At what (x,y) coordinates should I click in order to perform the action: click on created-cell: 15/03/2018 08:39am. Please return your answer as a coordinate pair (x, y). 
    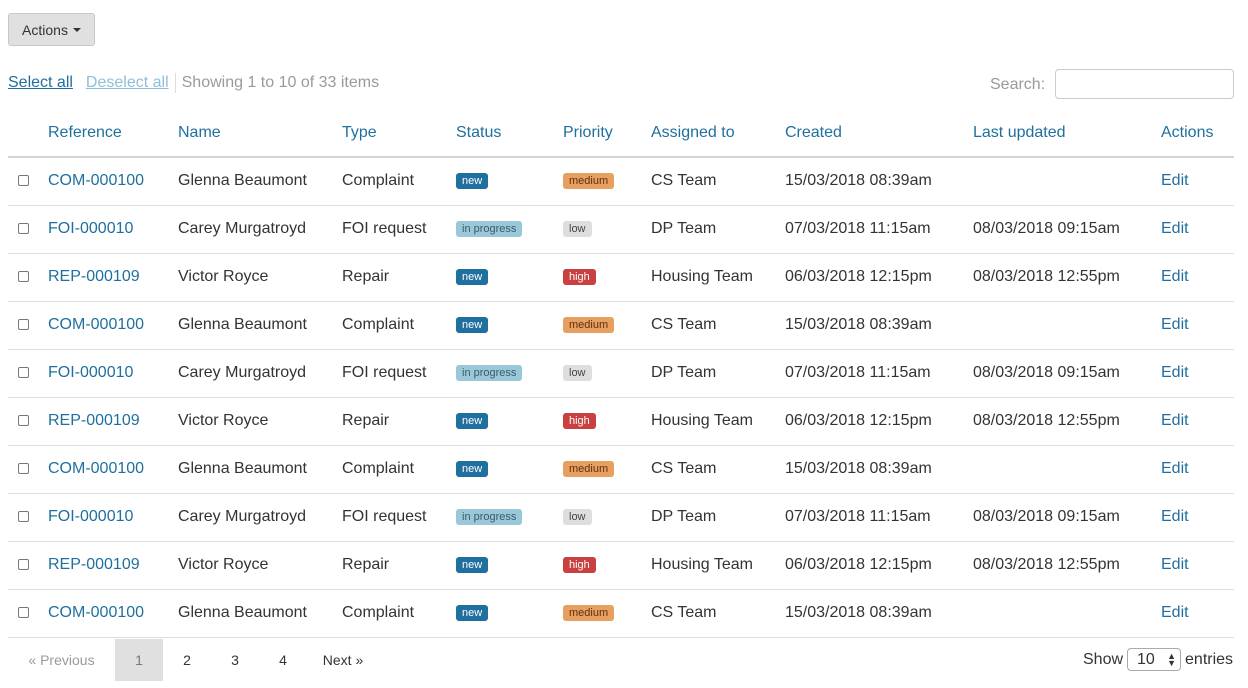
    Looking at the image, I should click on (879, 181).